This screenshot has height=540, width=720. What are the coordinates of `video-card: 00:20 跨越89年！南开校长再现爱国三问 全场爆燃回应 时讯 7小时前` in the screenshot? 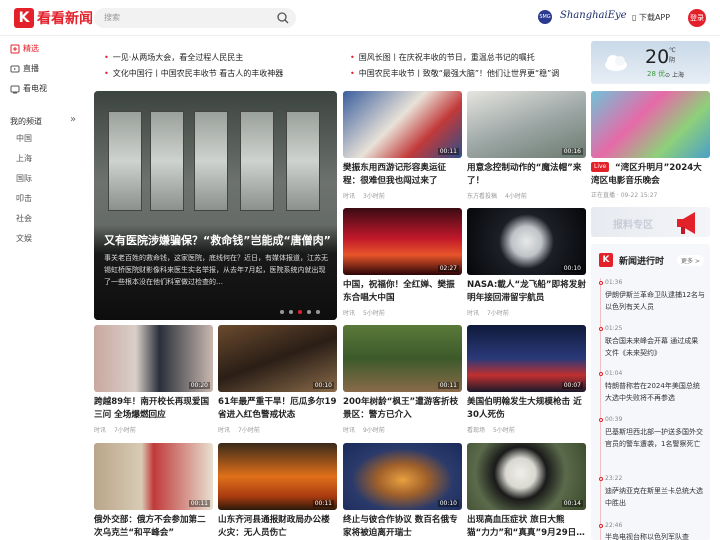 It's located at (153, 379).